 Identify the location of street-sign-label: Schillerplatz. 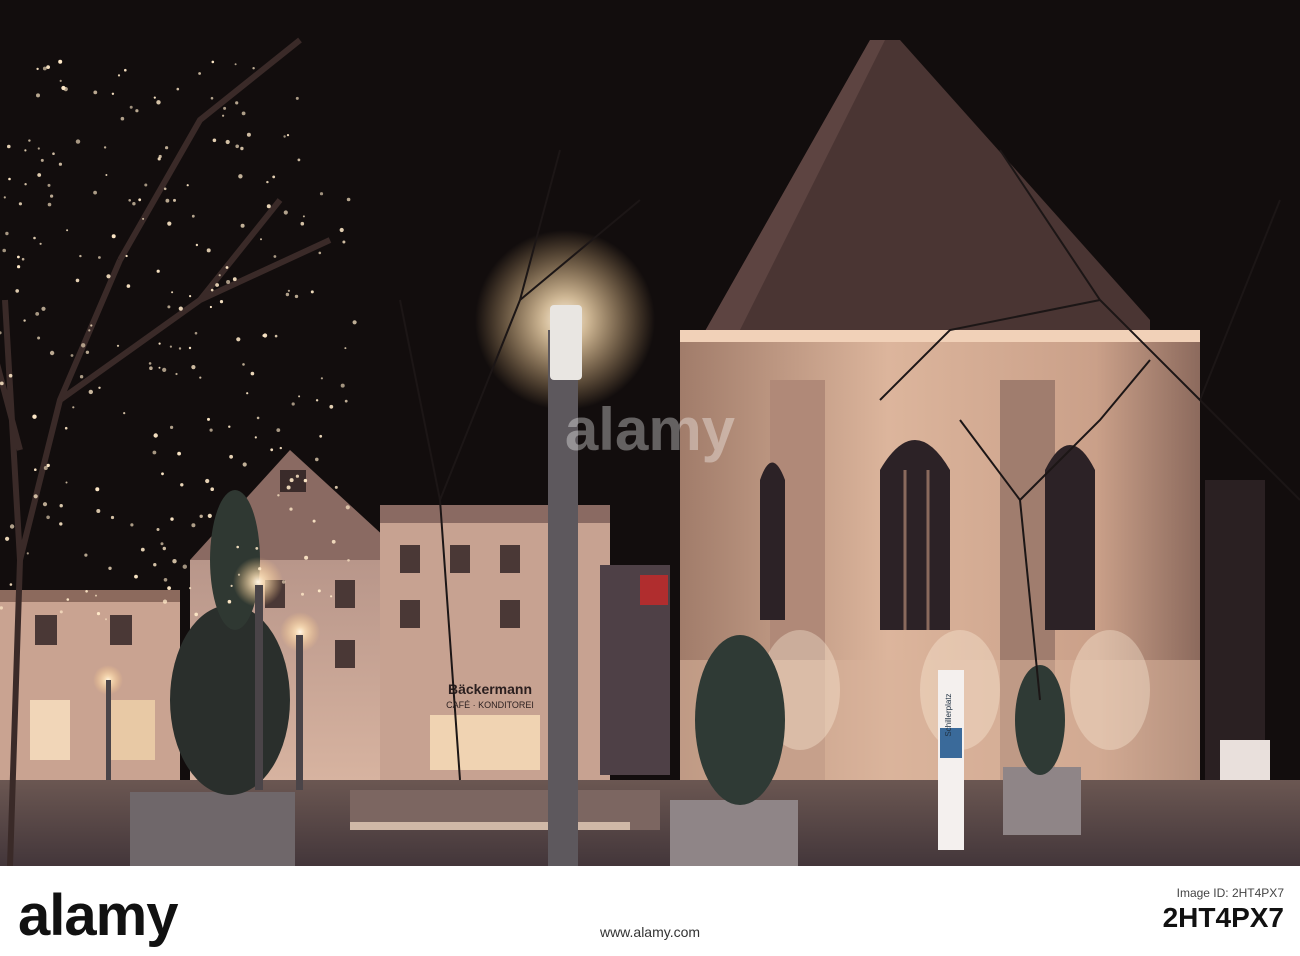
(948, 714).